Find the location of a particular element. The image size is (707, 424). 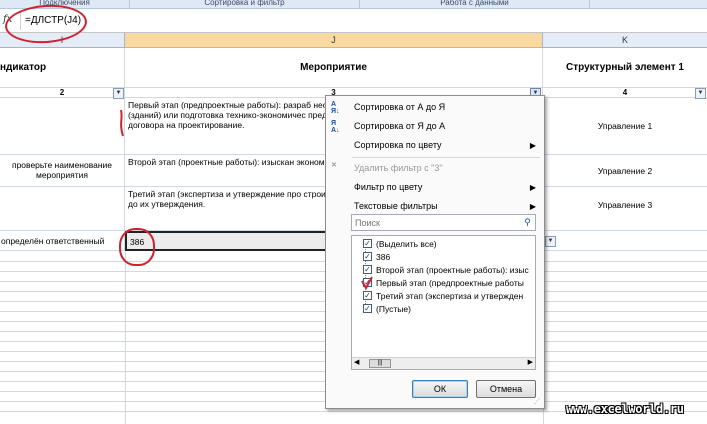

menu-separator is located at coordinates (446, 157).